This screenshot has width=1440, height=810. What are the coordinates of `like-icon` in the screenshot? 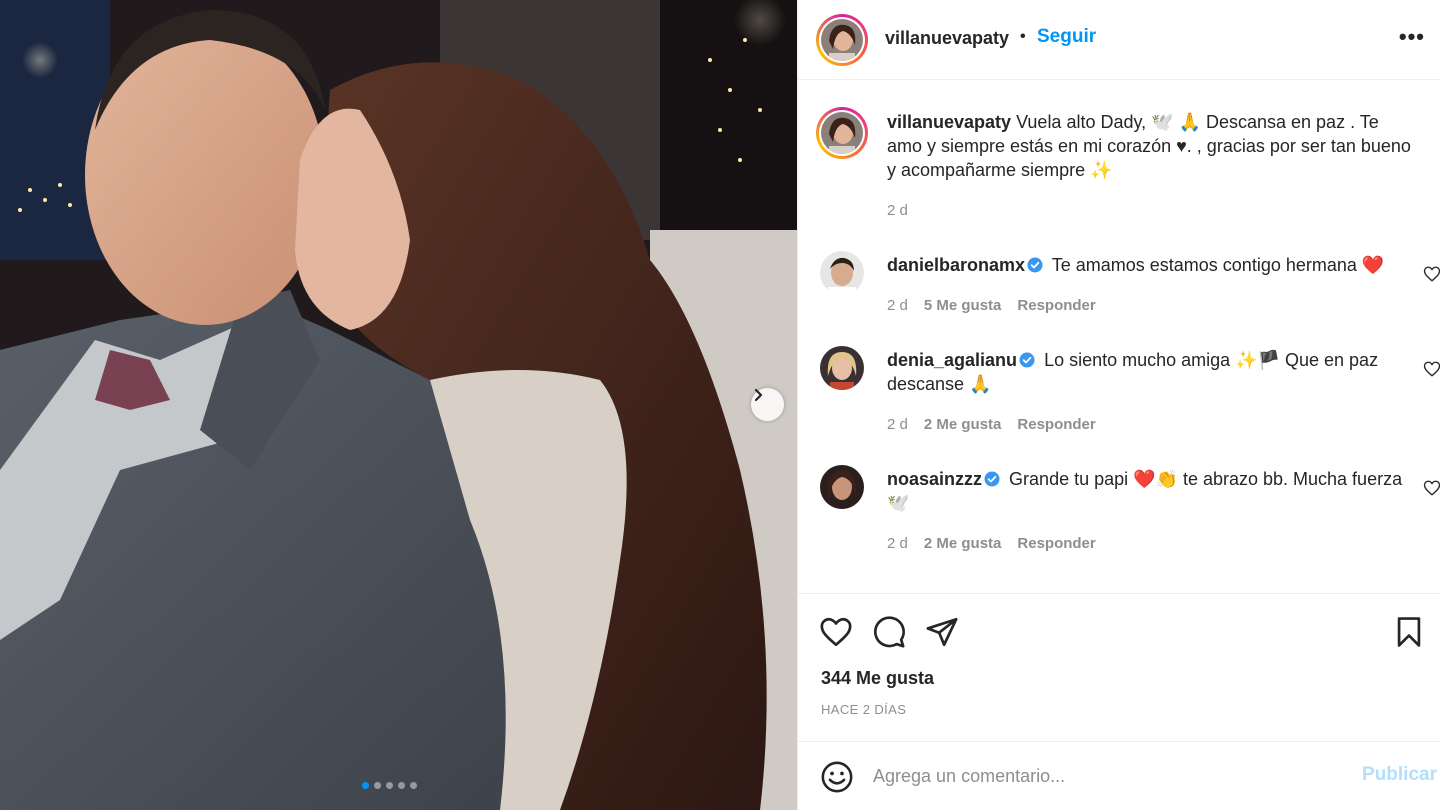 It's located at (836, 632).